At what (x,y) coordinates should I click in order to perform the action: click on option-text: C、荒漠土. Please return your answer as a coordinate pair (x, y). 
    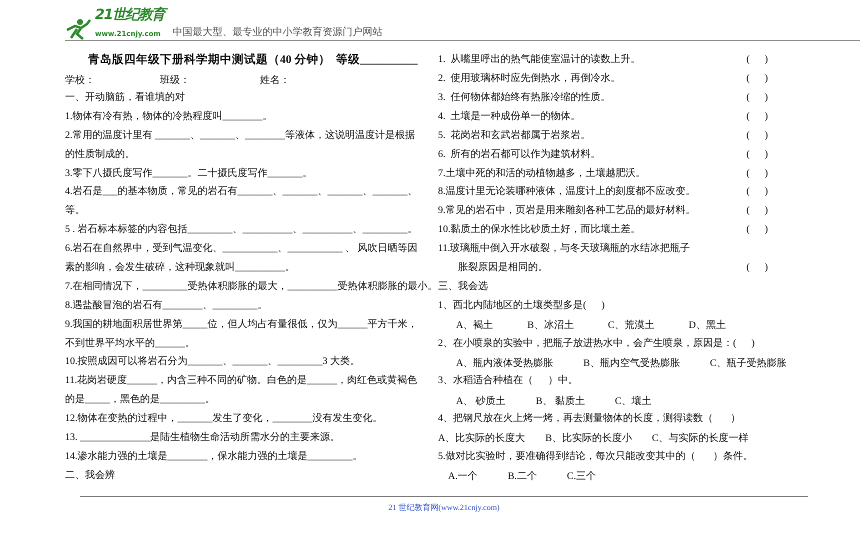
    Looking at the image, I should click on (631, 325).